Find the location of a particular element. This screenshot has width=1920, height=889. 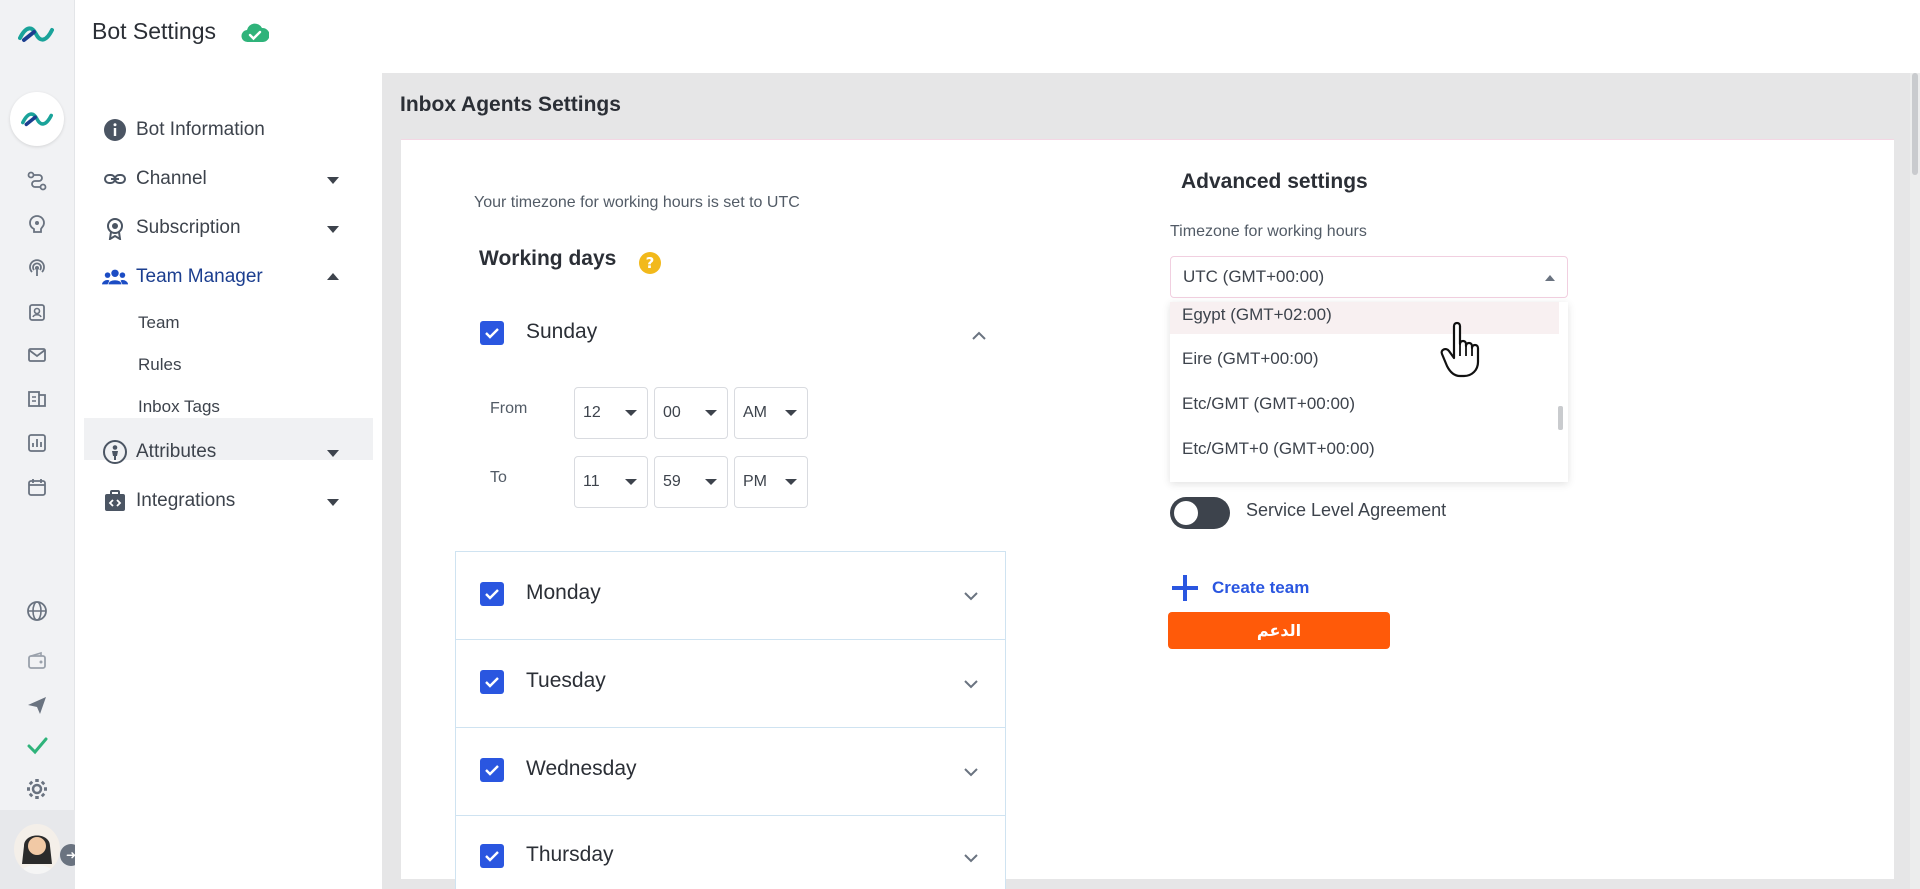

day-row-thursday: Thursday is located at coordinates (730, 852).